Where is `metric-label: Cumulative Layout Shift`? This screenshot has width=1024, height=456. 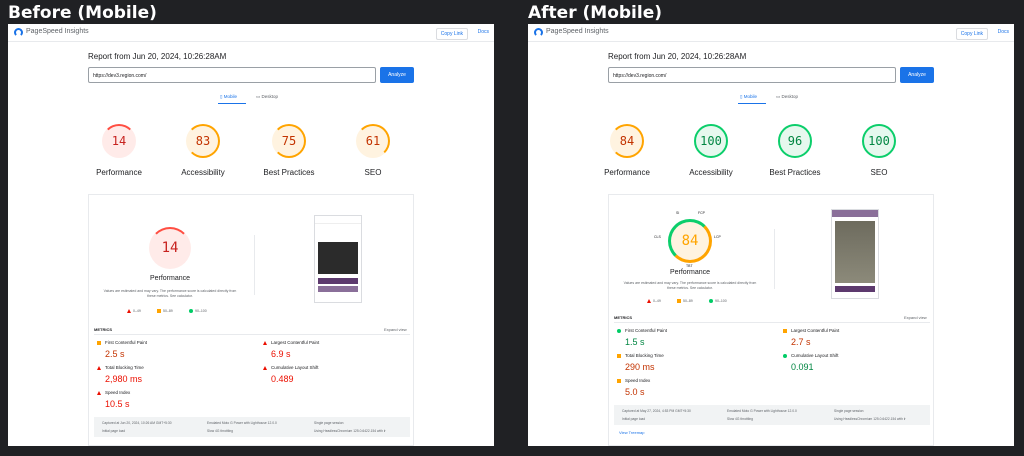
metric-label: Cumulative Layout Shift is located at coordinates (295, 367).